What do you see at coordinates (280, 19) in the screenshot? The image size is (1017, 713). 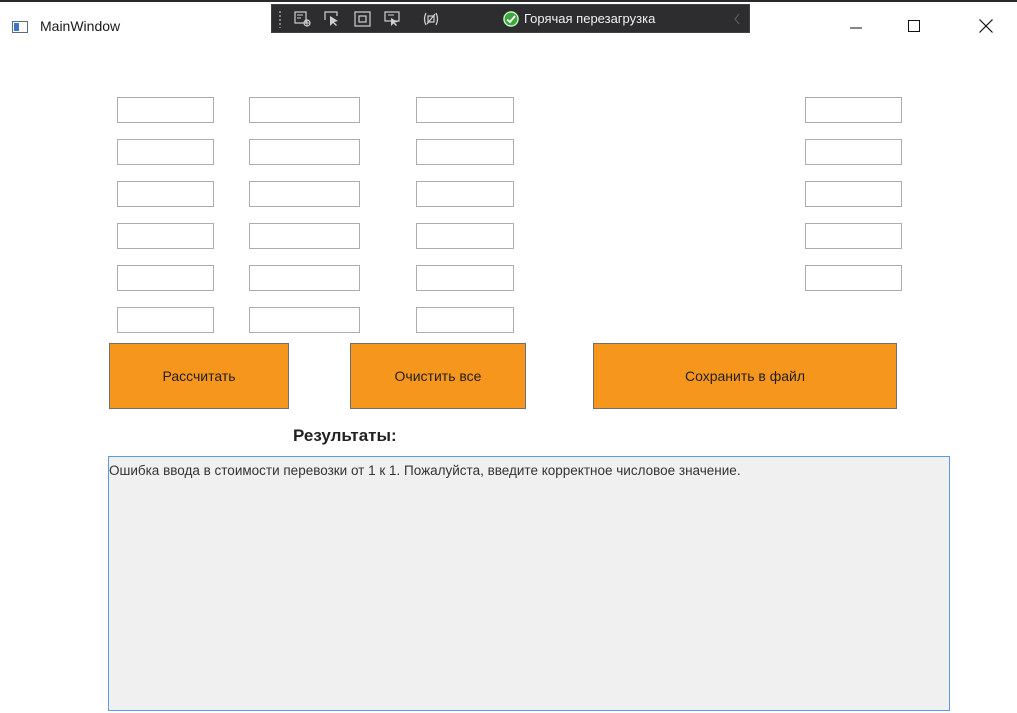 I see `toolbar-grip` at bounding box center [280, 19].